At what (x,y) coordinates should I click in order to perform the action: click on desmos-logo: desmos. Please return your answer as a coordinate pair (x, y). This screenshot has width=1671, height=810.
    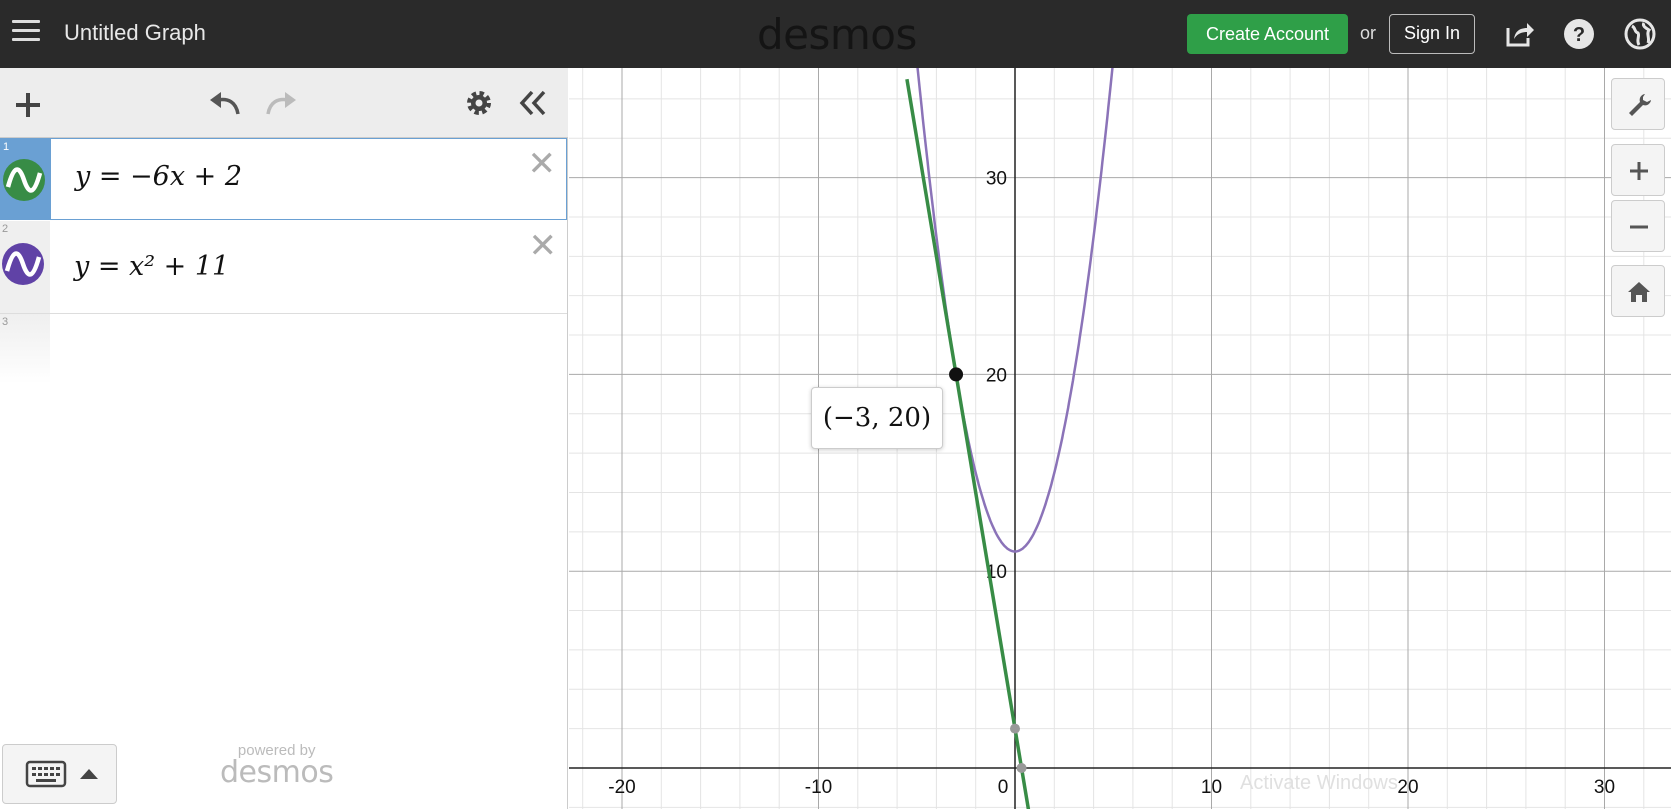
    Looking at the image, I should click on (837, 34).